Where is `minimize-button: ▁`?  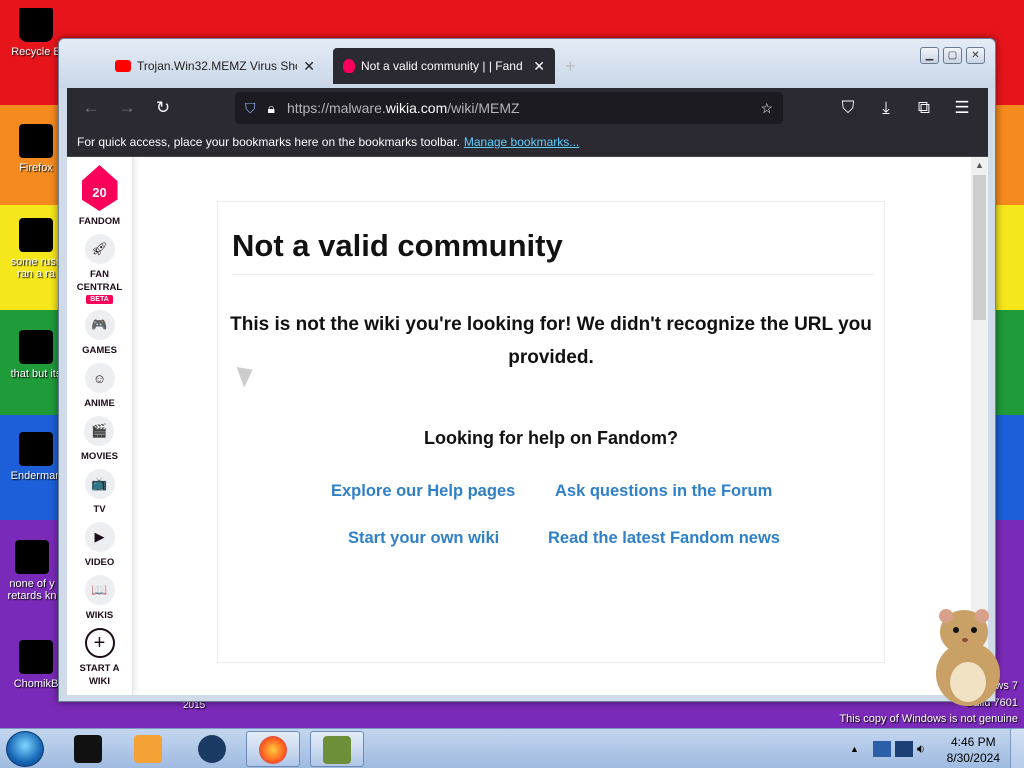
minimize-button: ▁ is located at coordinates (929, 55).